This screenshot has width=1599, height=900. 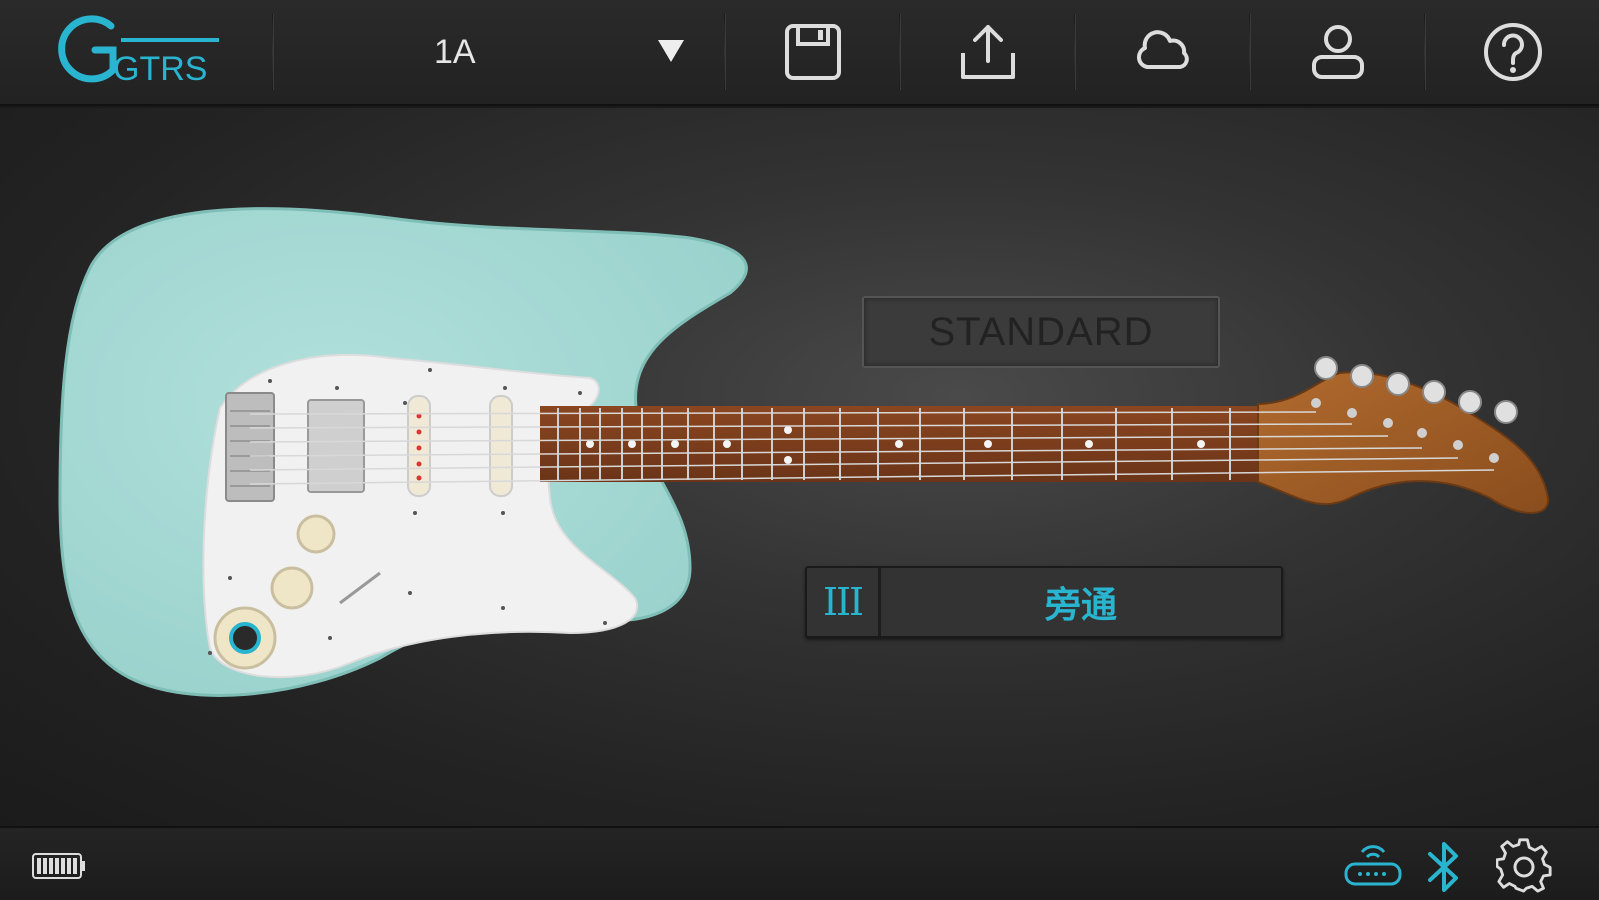 I want to click on user-icon, so click(x=1337, y=52).